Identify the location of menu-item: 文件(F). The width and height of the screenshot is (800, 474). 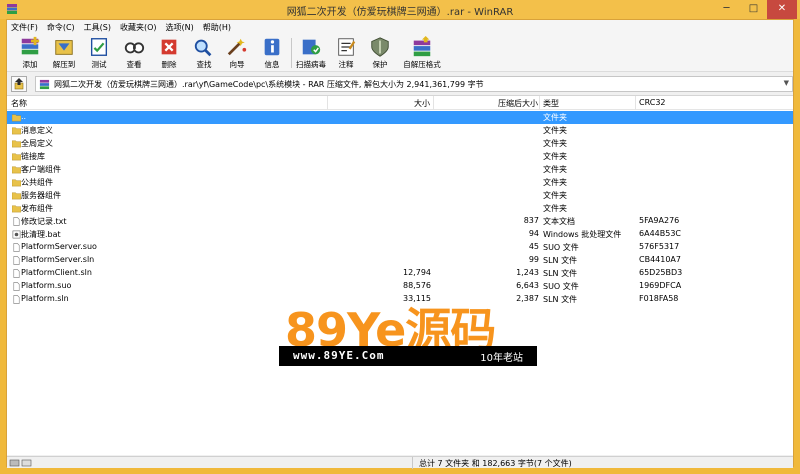
(25, 27).